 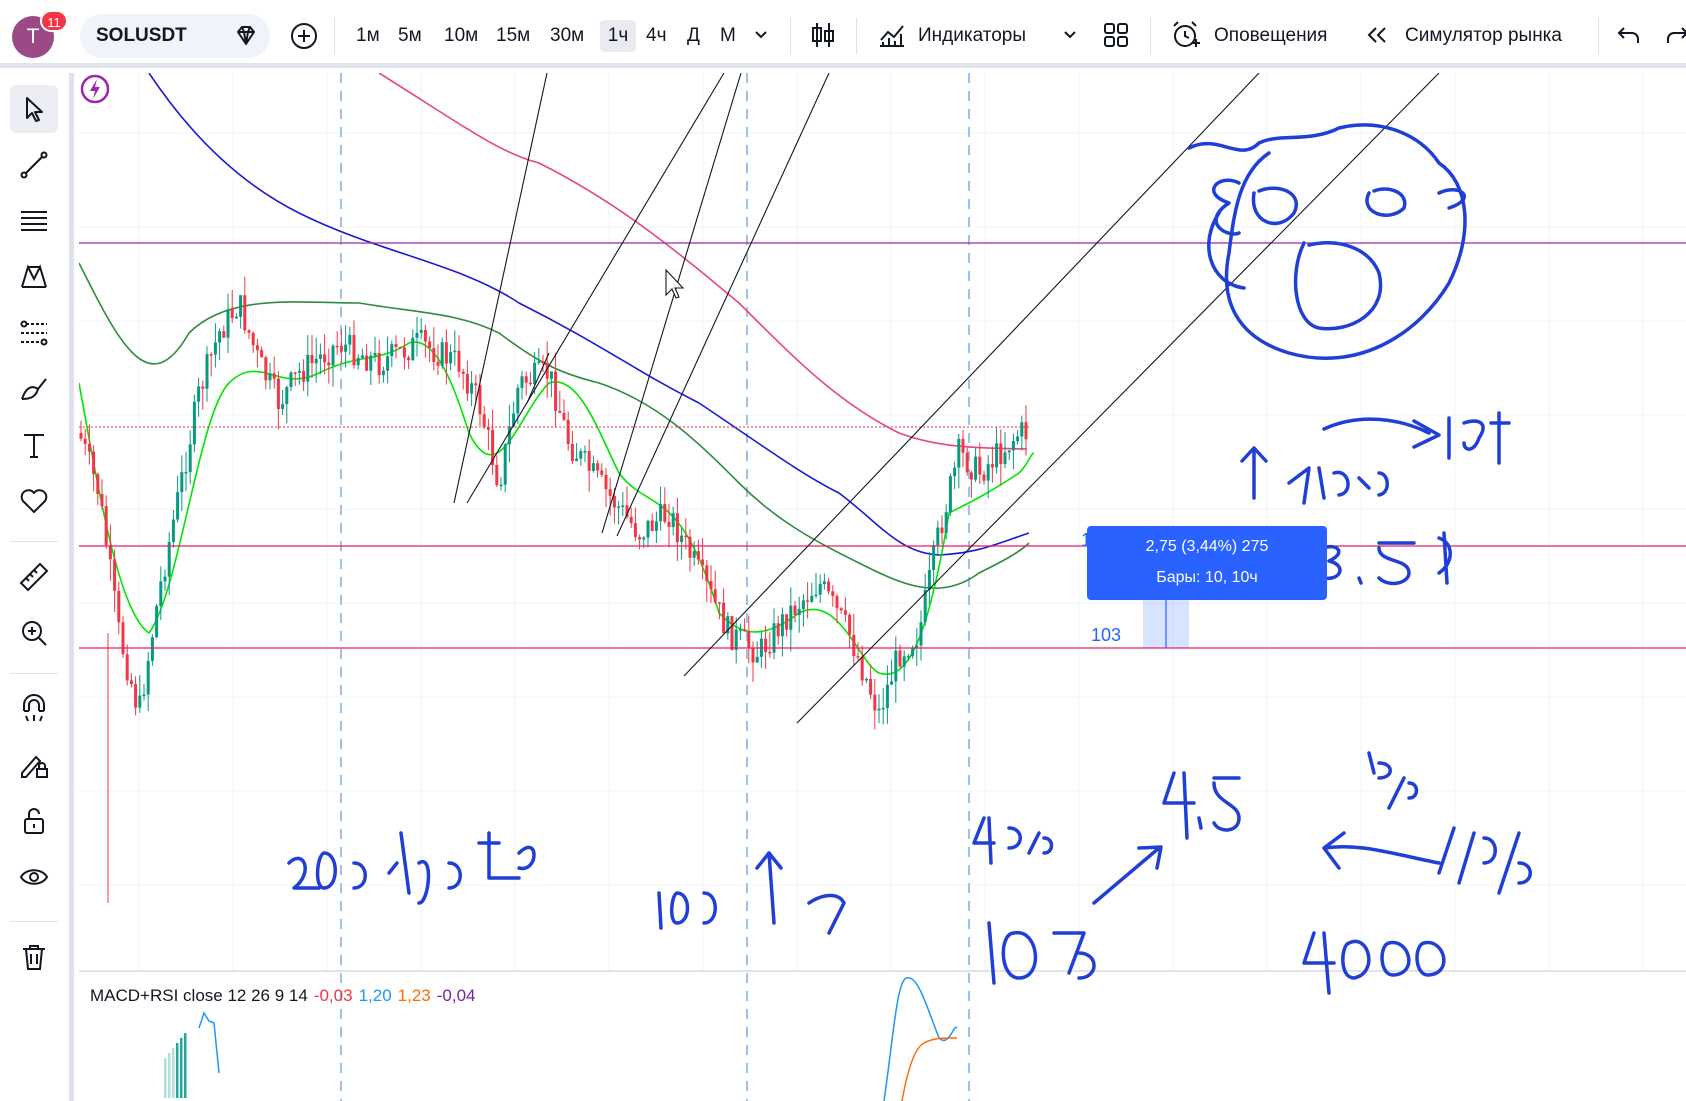 What do you see at coordinates (461, 36) in the screenshot?
I see `timeframe-10m: 10м` at bounding box center [461, 36].